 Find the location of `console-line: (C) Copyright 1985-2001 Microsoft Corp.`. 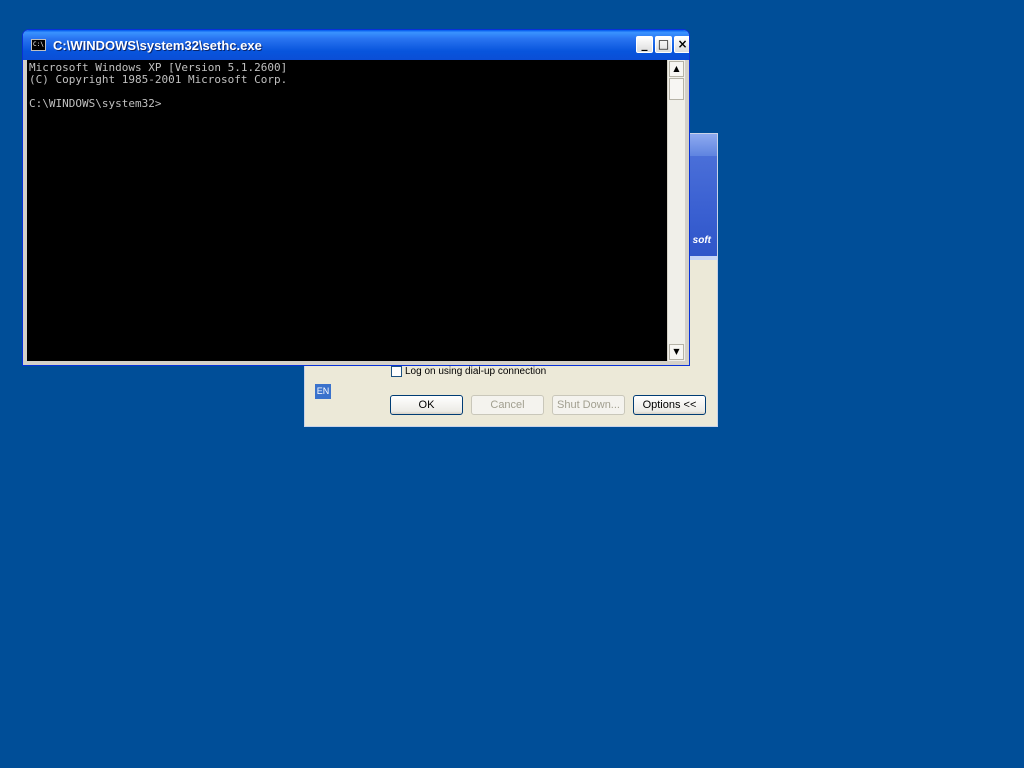

console-line: (C) Copyright 1985-2001 Microsoft Corp. is located at coordinates (158, 79).